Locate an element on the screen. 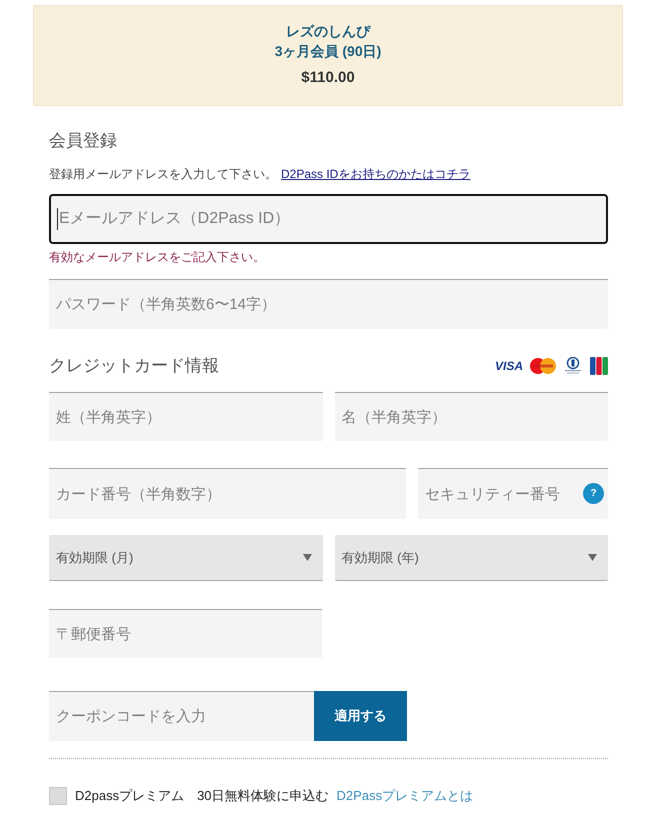  card-brand-wordmark: VISA is located at coordinates (508, 366).